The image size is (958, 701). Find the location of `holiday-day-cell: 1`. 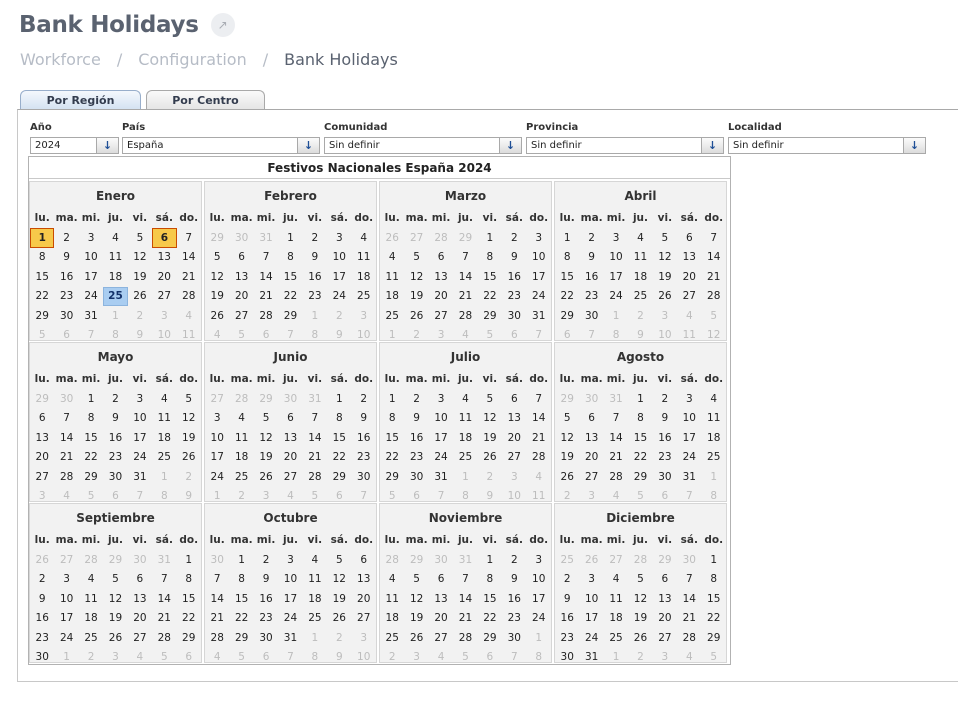

holiday-day-cell: 1 is located at coordinates (42, 238).